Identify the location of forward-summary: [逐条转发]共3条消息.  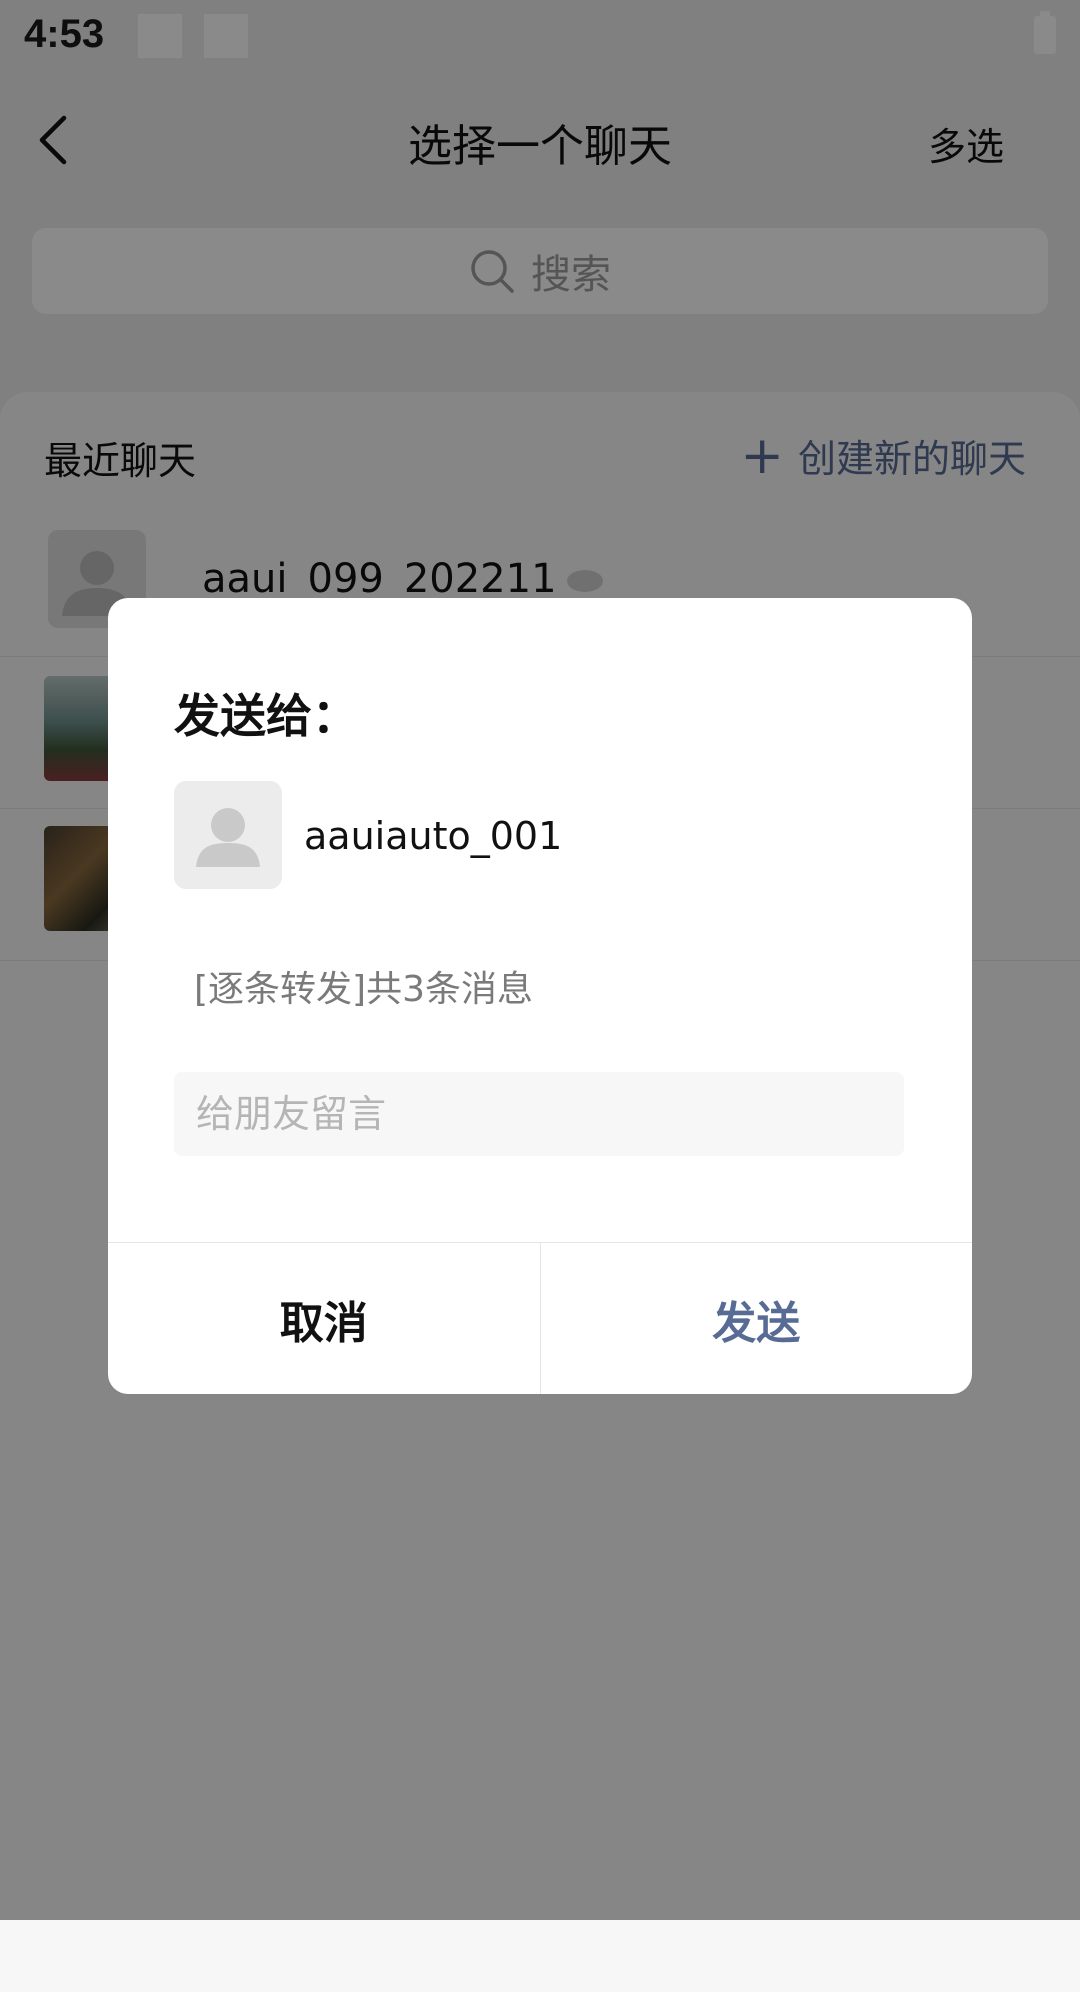
(363, 989).